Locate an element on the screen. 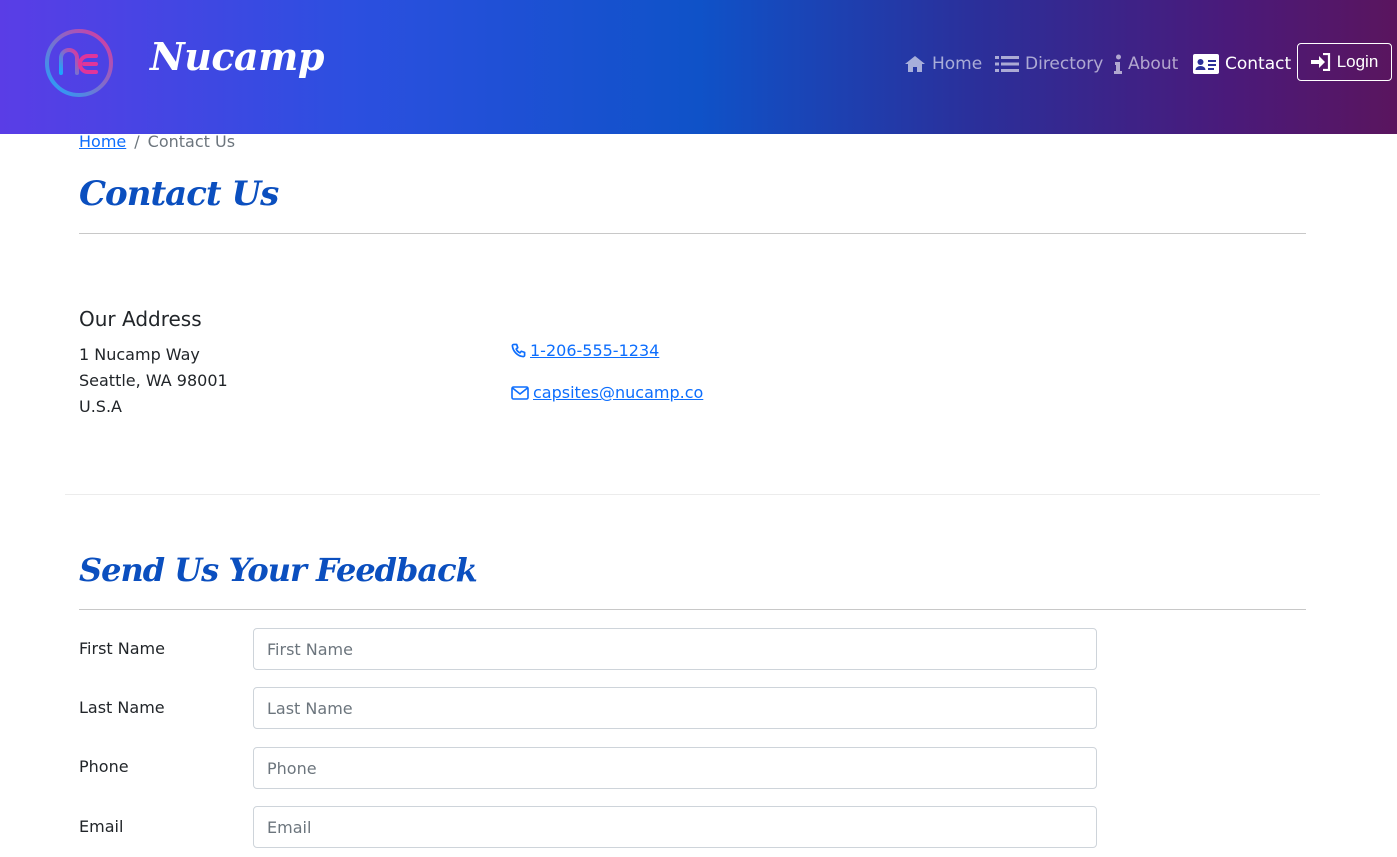 This screenshot has width=1397, height=857. address-line-2: Seattle, WA 98001 is located at coordinates (153, 380).